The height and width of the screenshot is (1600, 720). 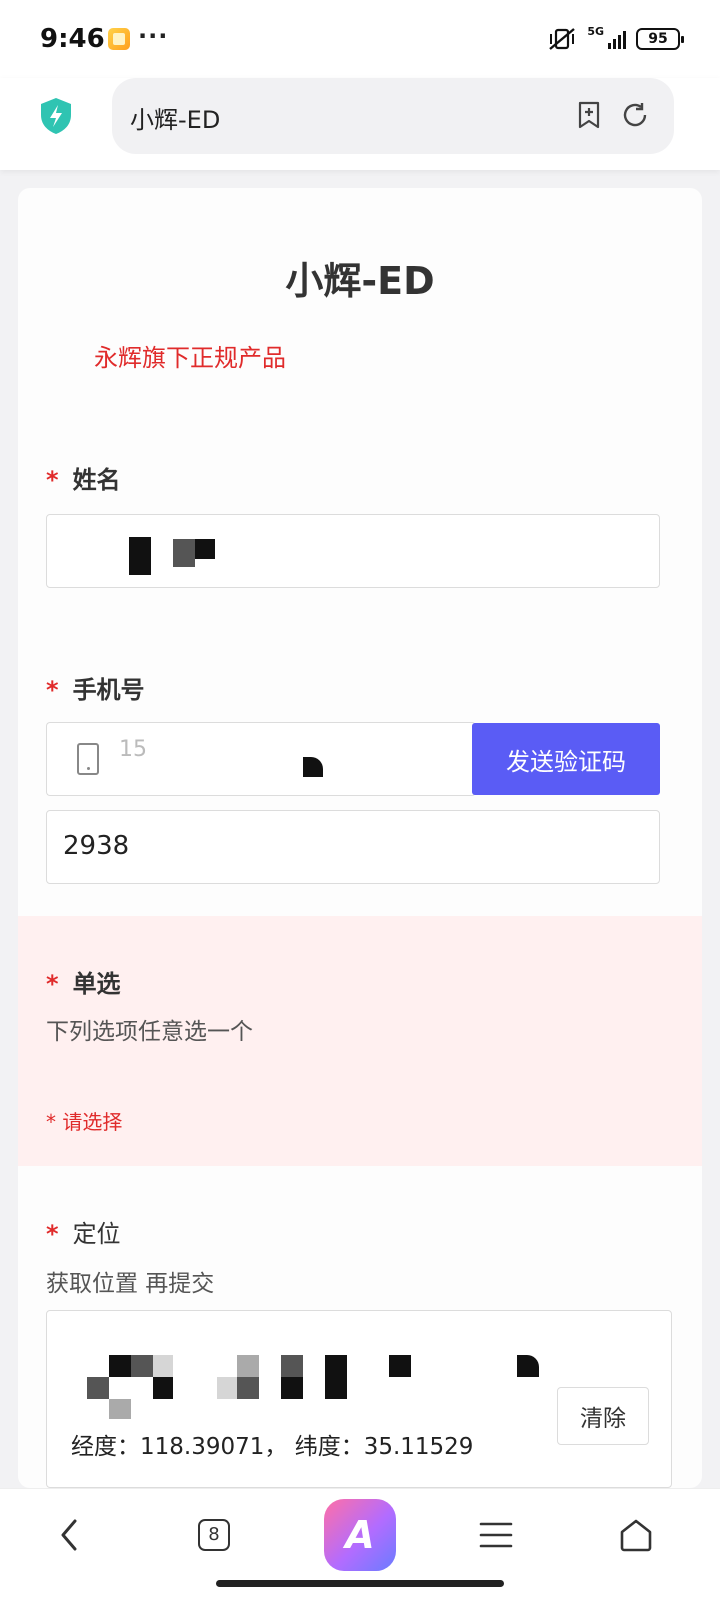 What do you see at coordinates (119, 39) in the screenshot?
I see `notification-app-icon` at bounding box center [119, 39].